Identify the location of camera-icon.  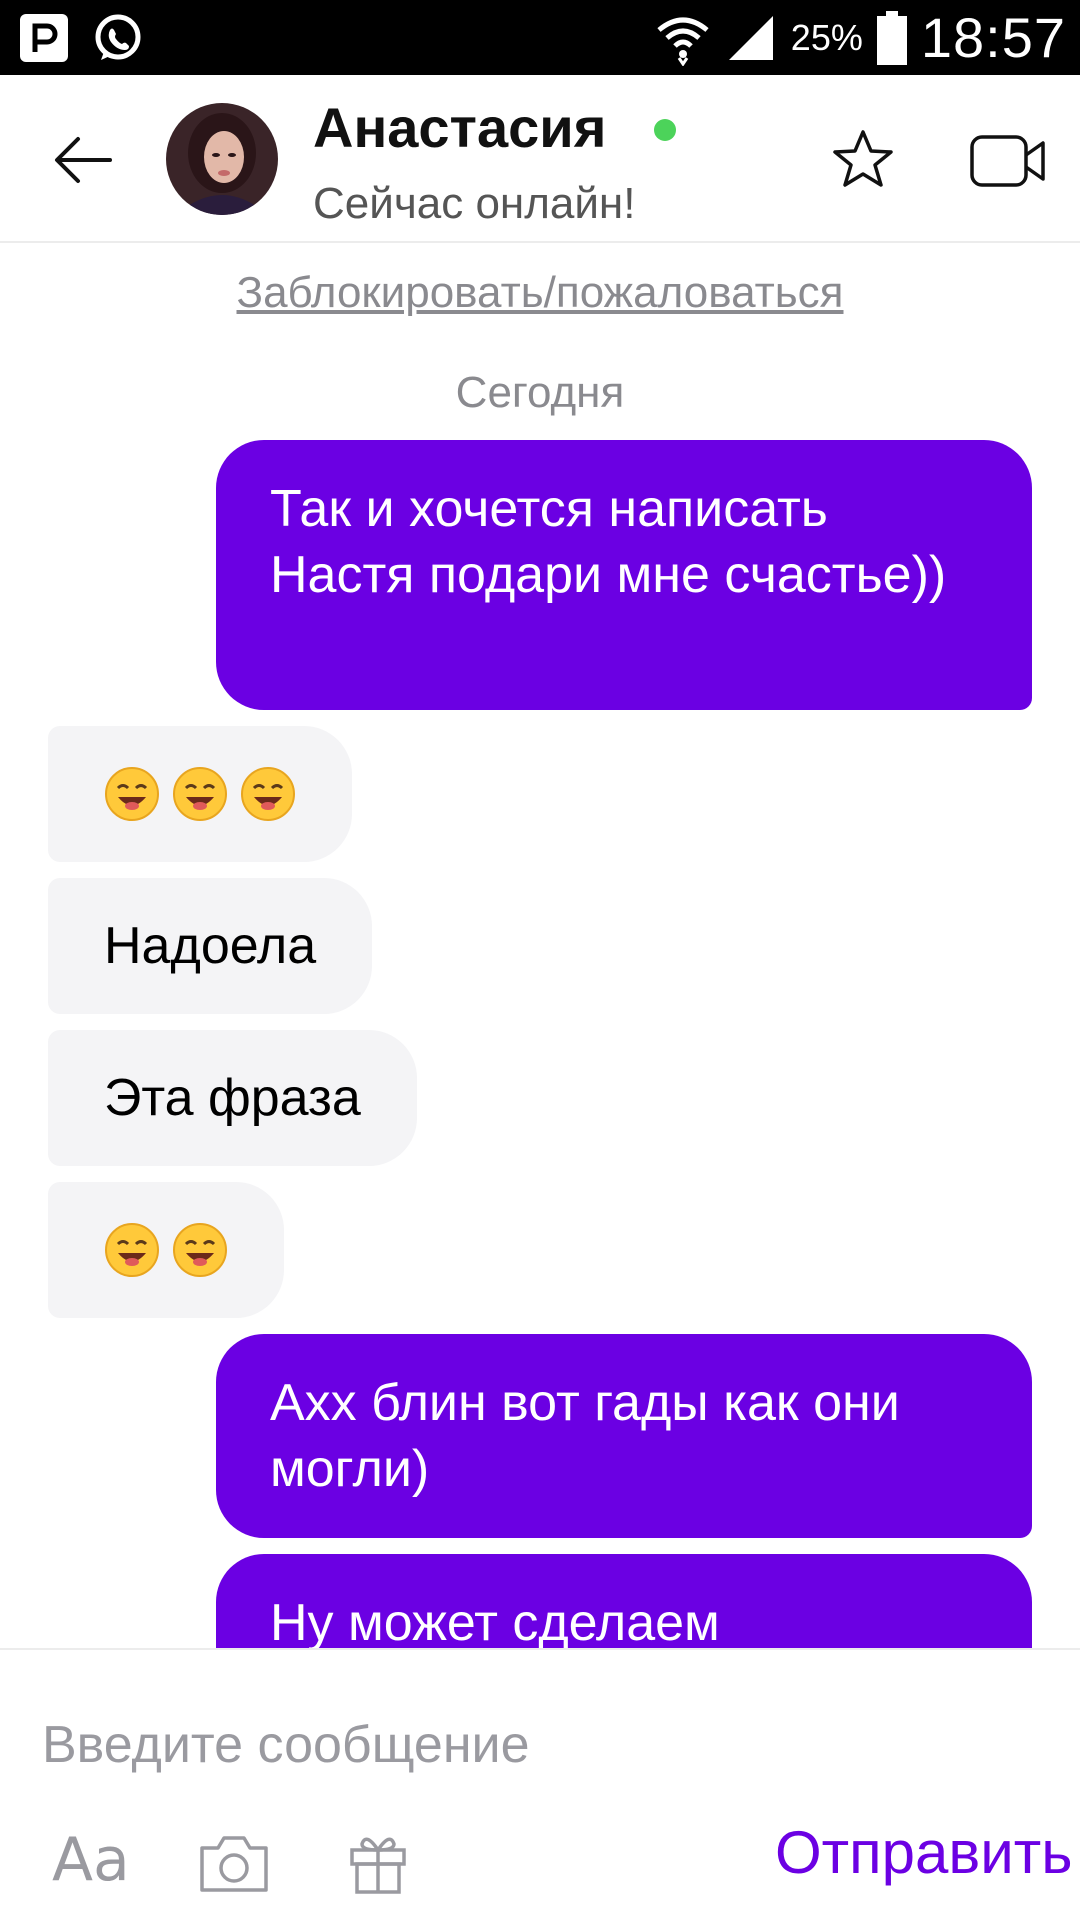
(234, 1864).